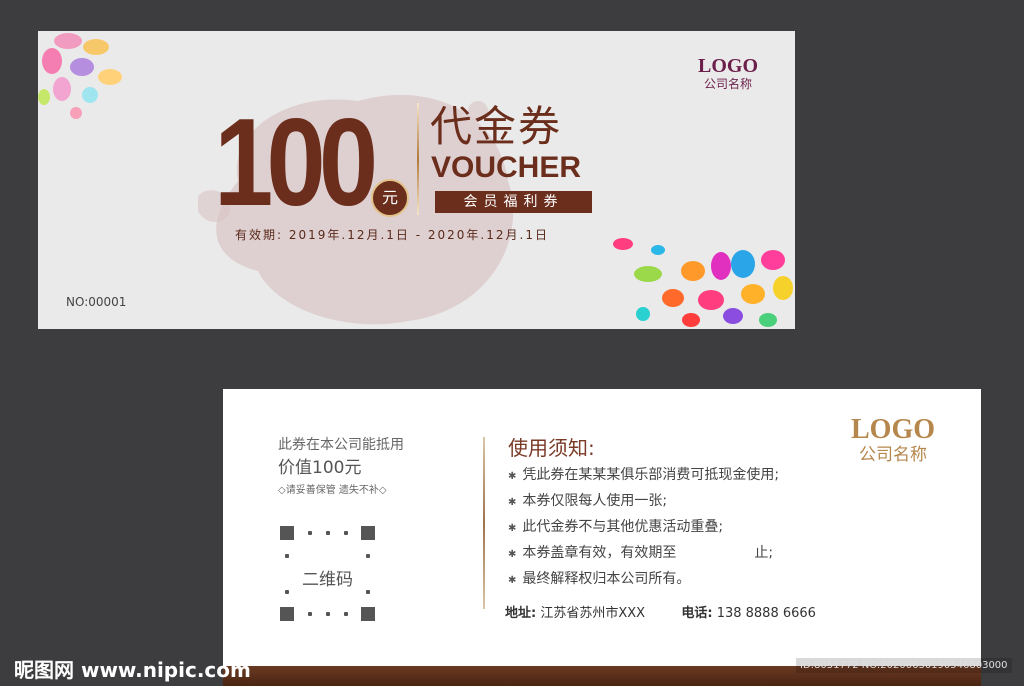  I want to click on qr-label: 二维码, so click(327, 580).